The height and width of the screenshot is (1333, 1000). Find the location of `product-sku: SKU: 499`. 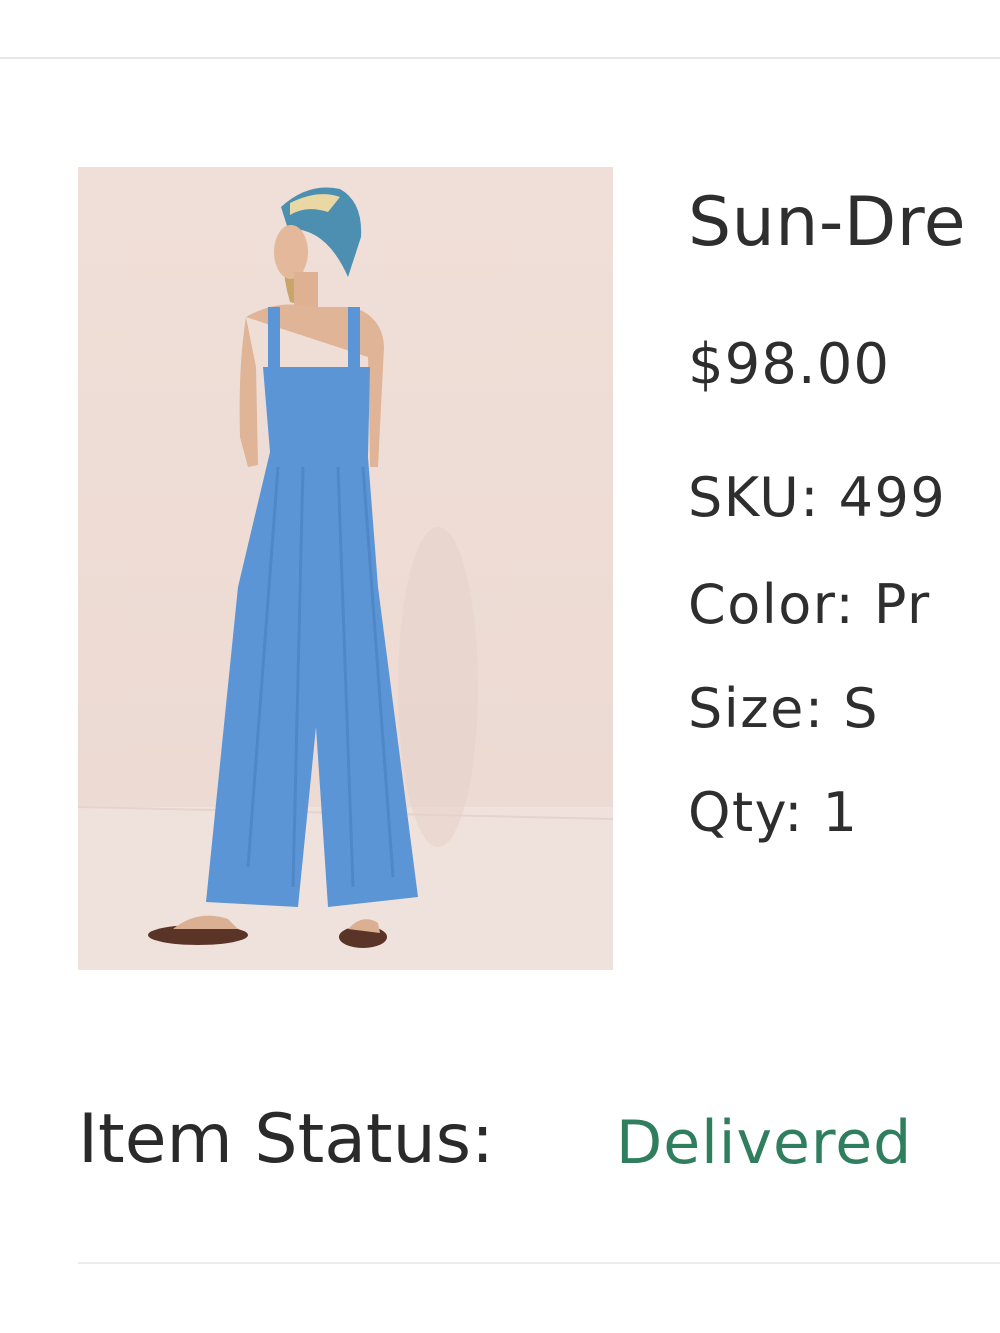

product-sku: SKU: 499 is located at coordinates (817, 498).